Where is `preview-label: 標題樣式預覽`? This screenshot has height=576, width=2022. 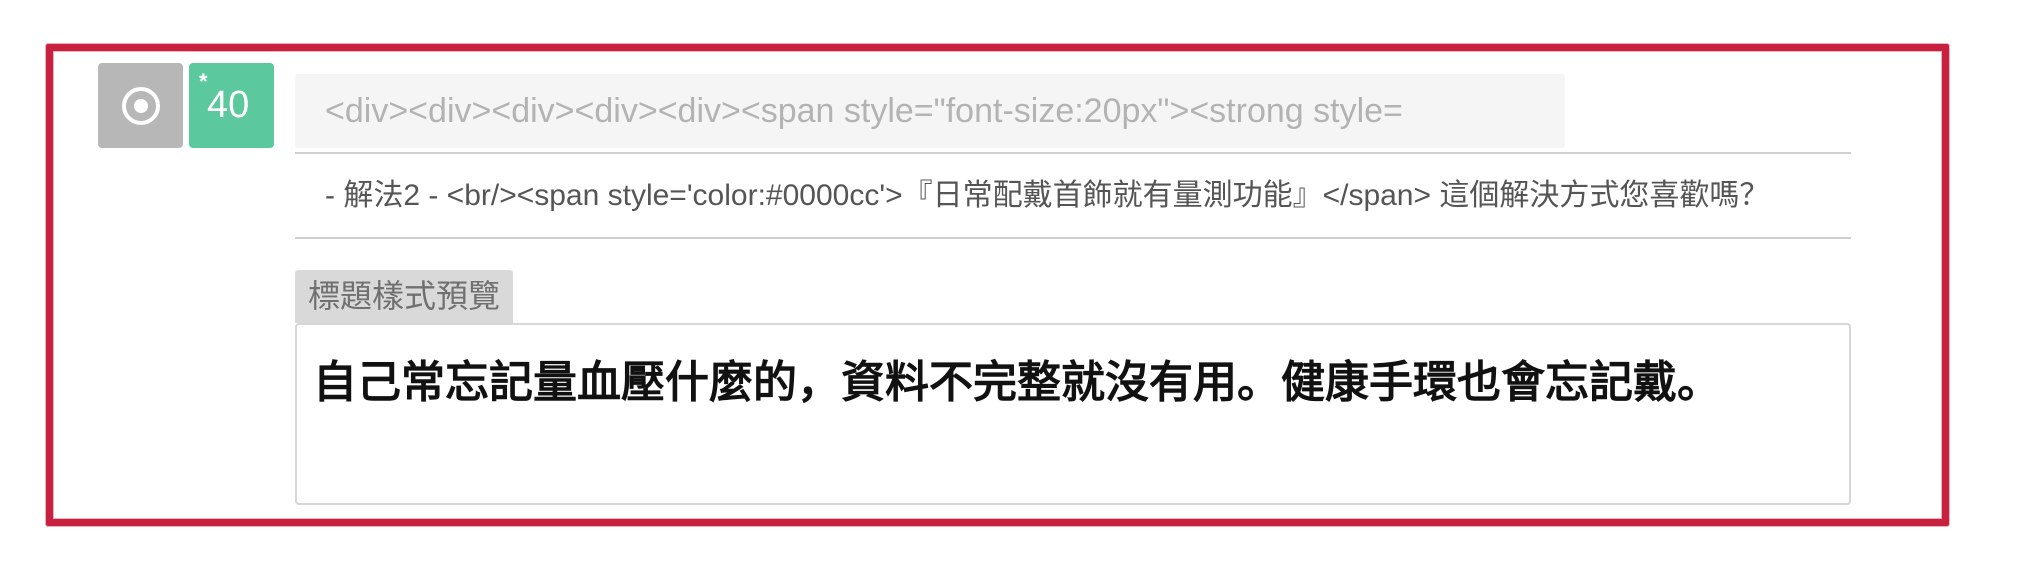
preview-label: 標題樣式預覽 is located at coordinates (404, 296).